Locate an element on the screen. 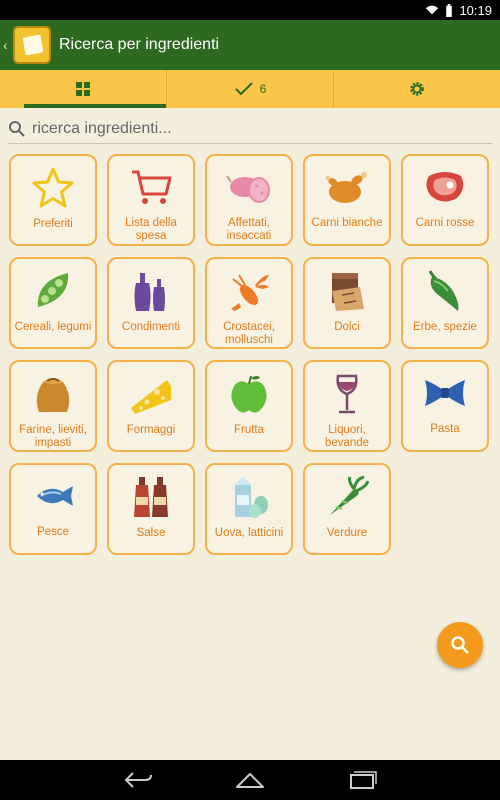 The height and width of the screenshot is (800, 500). chocolate-icon is located at coordinates (347, 291).